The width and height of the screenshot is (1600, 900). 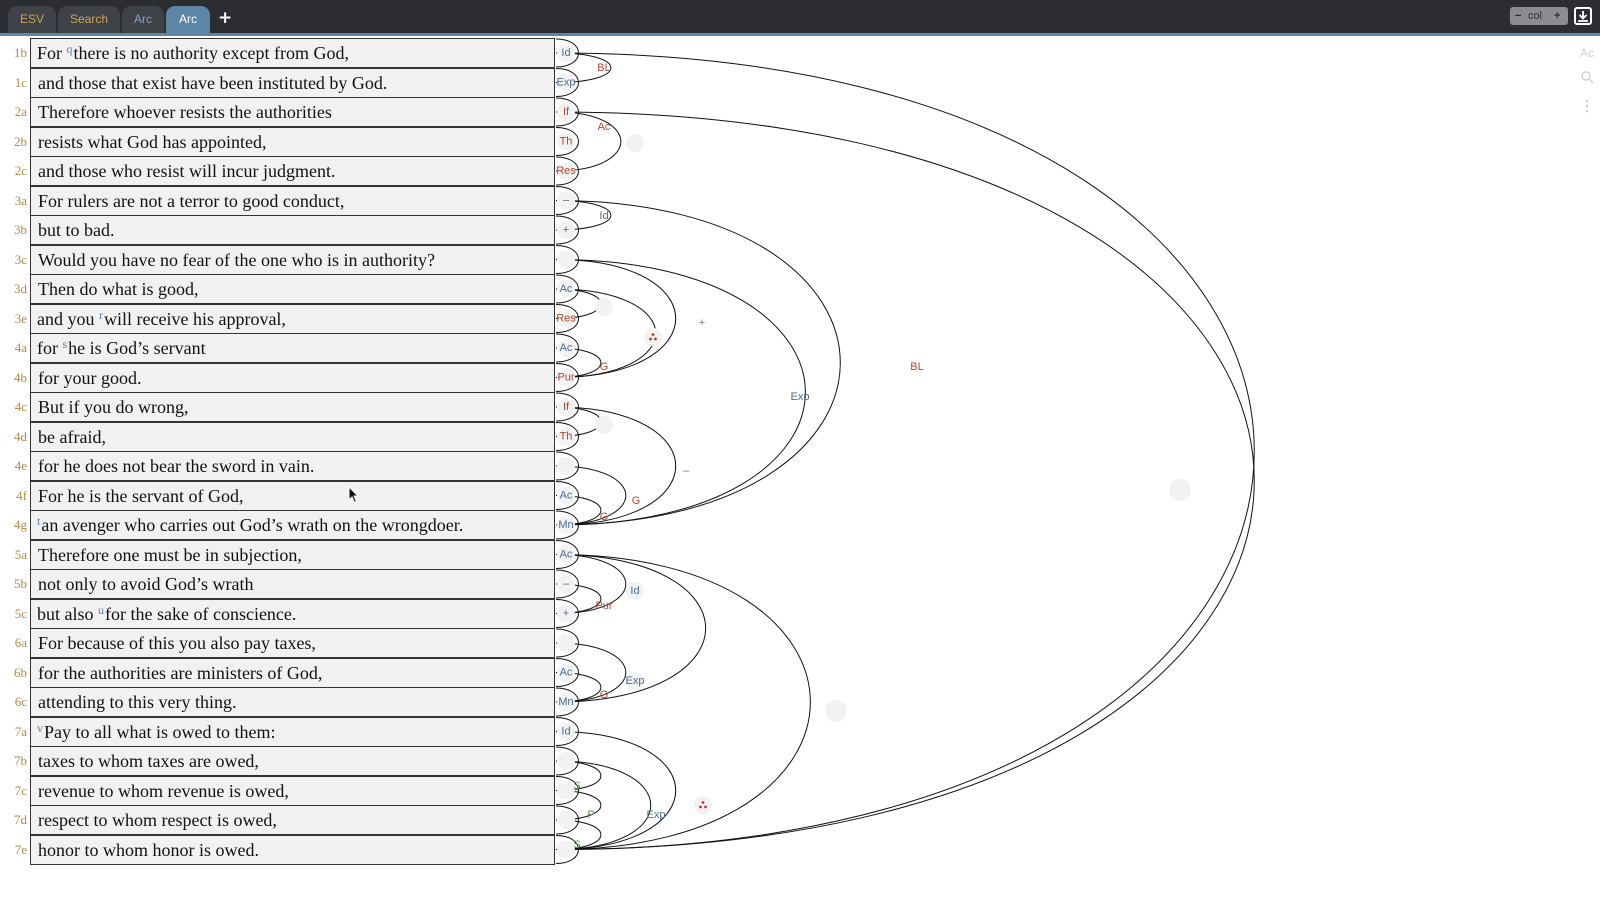 I want to click on verse-text-cell: and you rwill receive his approval,, so click(x=292, y=318).